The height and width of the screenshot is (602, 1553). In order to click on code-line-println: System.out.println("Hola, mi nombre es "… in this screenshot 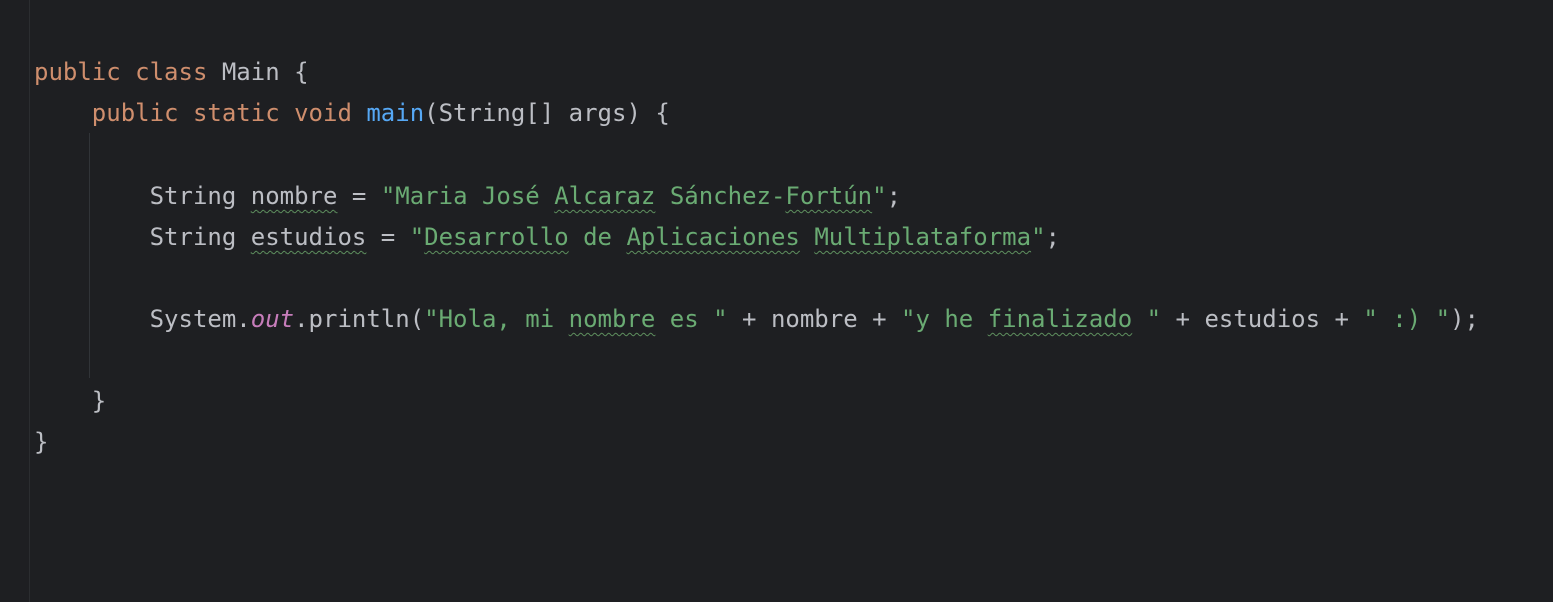, I will do `click(756, 319)`.